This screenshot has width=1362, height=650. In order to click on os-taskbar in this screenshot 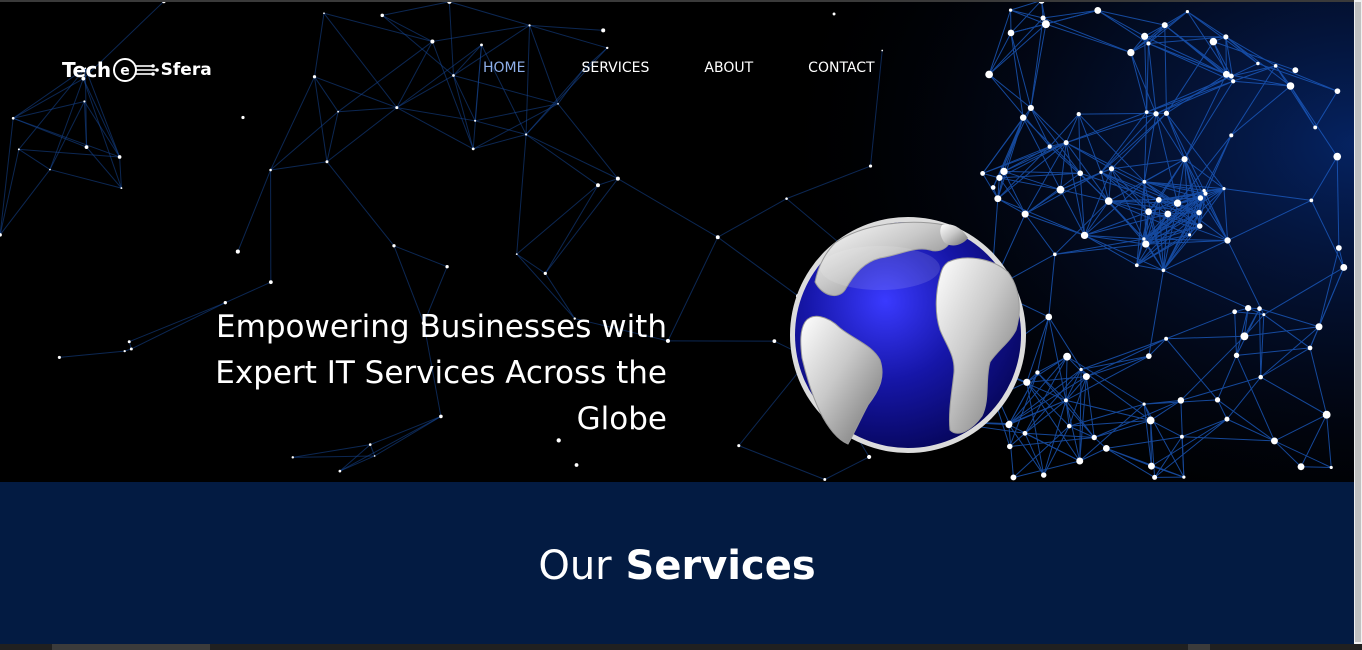, I will do `click(681, 647)`.